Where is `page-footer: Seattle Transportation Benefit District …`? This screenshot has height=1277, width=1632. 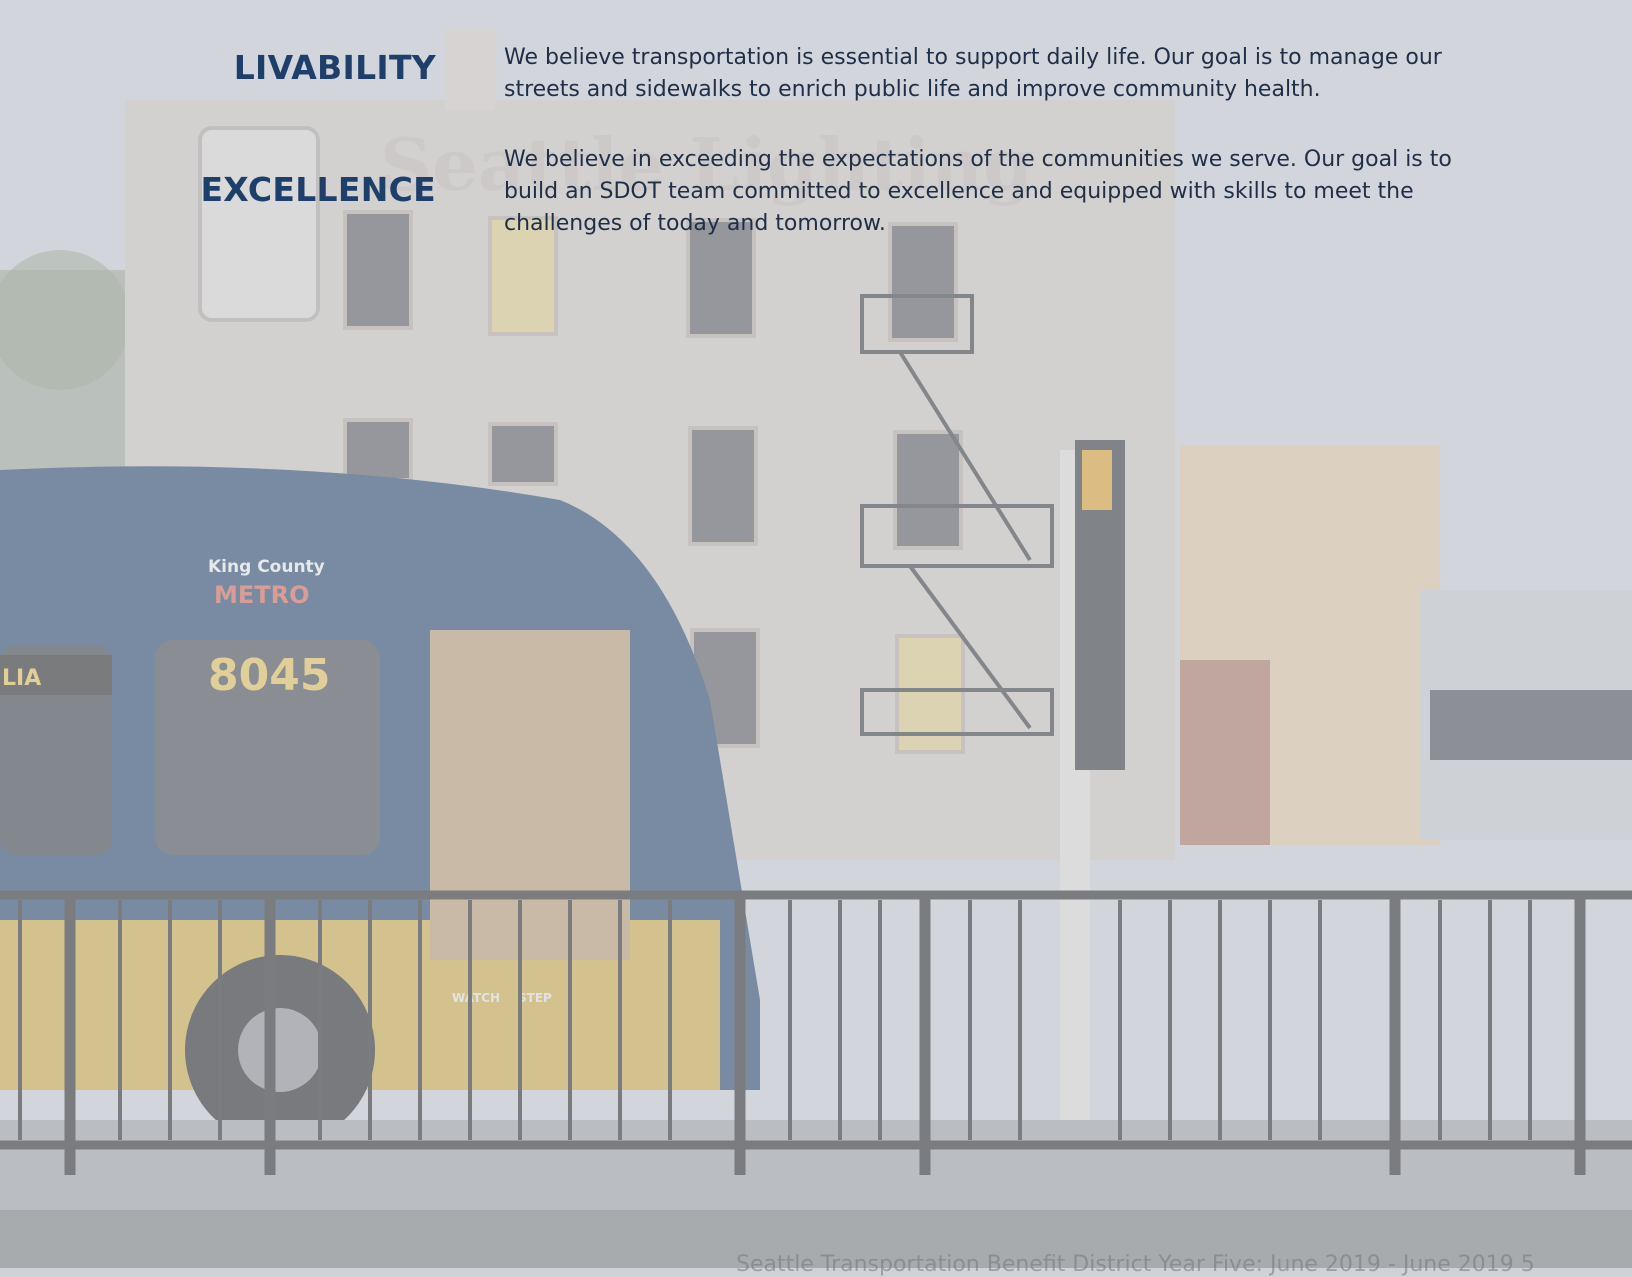 page-footer: Seattle Transportation Benefit District … is located at coordinates (1135, 1264).